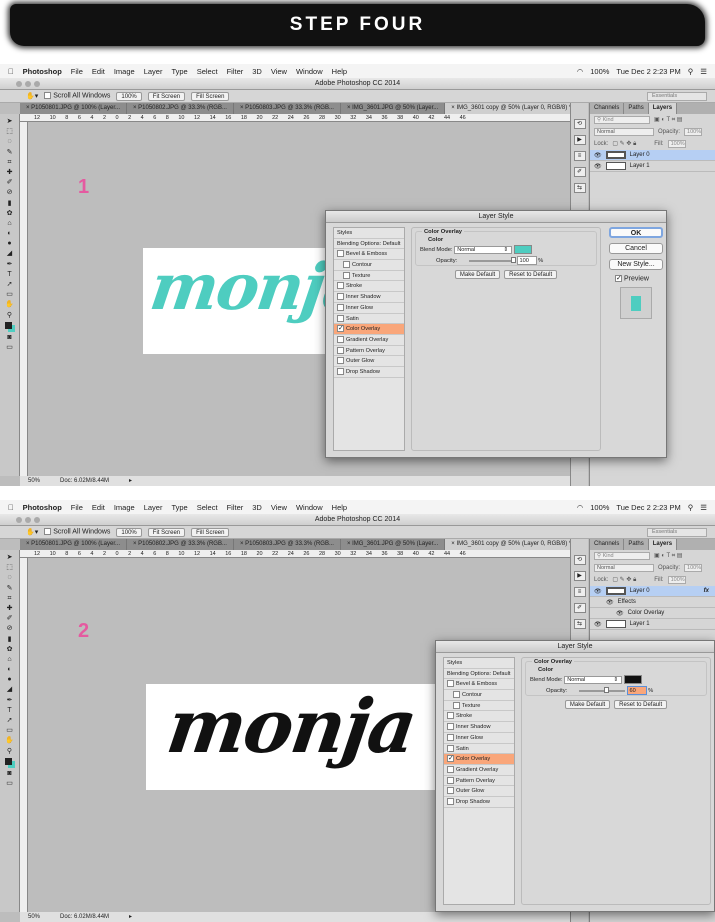 The image size is (715, 922). I want to click on layer-blend-select: Normal, so click(624, 568).